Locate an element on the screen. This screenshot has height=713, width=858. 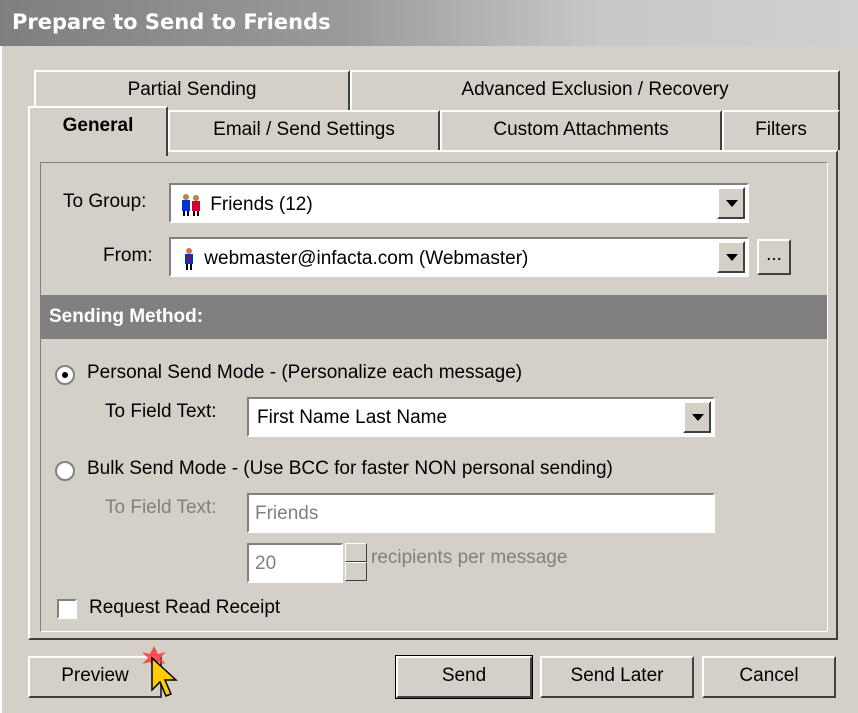
tab-label: Filters is located at coordinates (781, 129).